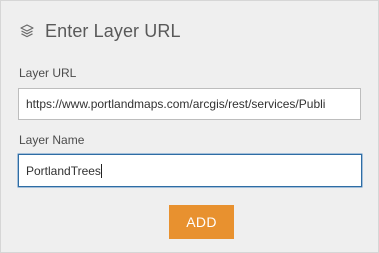 The width and height of the screenshot is (379, 253). What do you see at coordinates (63, 170) in the screenshot?
I see `layer-name-value: PortlandTrees` at bounding box center [63, 170].